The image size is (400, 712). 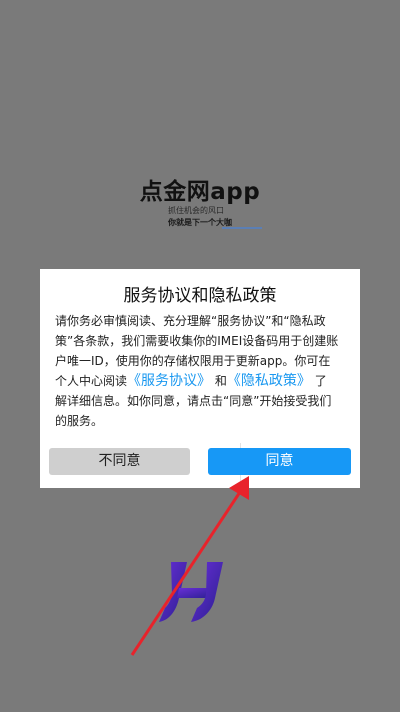 What do you see at coordinates (193, 361) in the screenshot?
I see `body-line: 户唯一ID，使用你的存储权限用于更新app。你可在` at bounding box center [193, 361].